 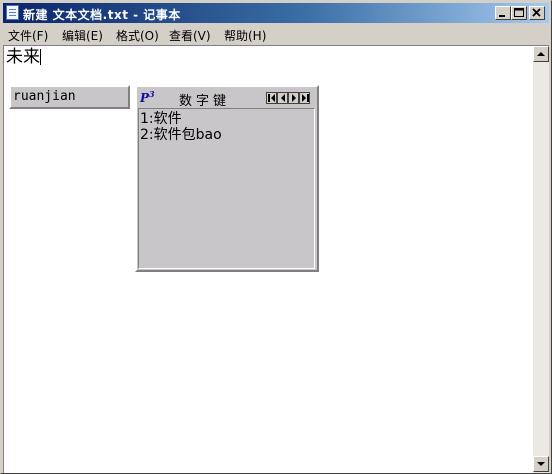 I want to click on arrow-down-icon, so click(x=541, y=464).